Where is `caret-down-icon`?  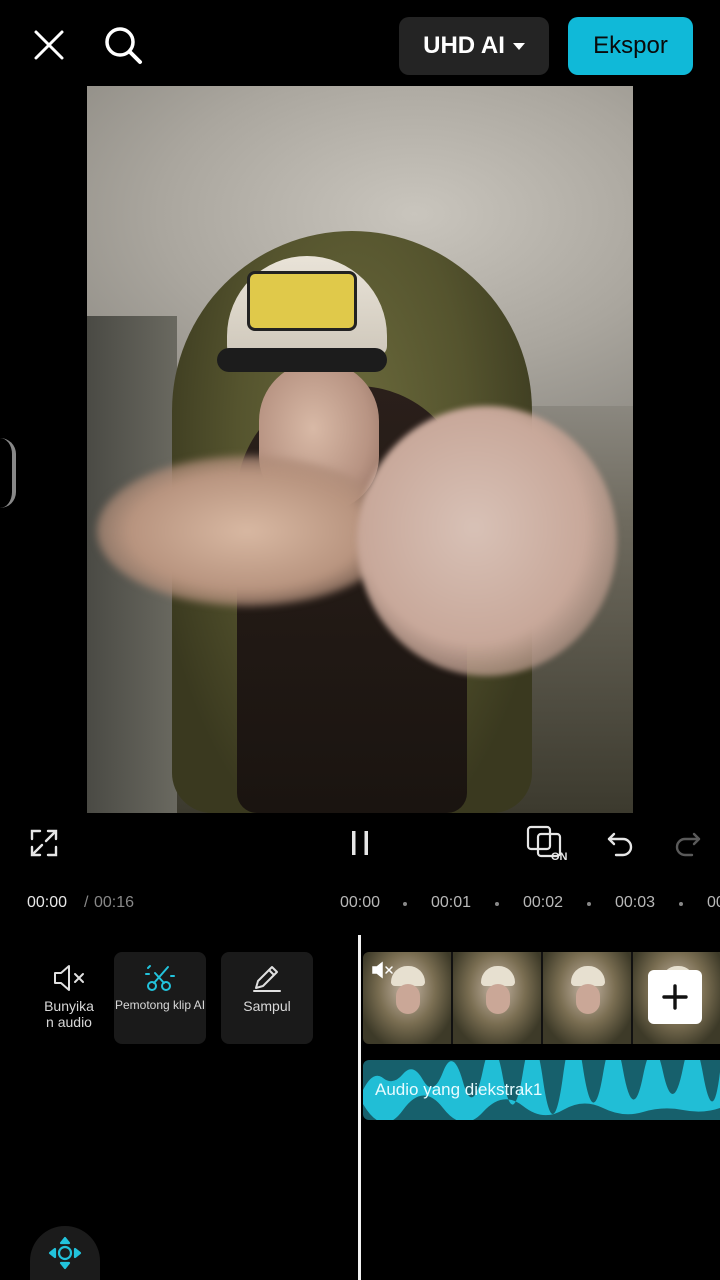 caret-down-icon is located at coordinates (518, 46).